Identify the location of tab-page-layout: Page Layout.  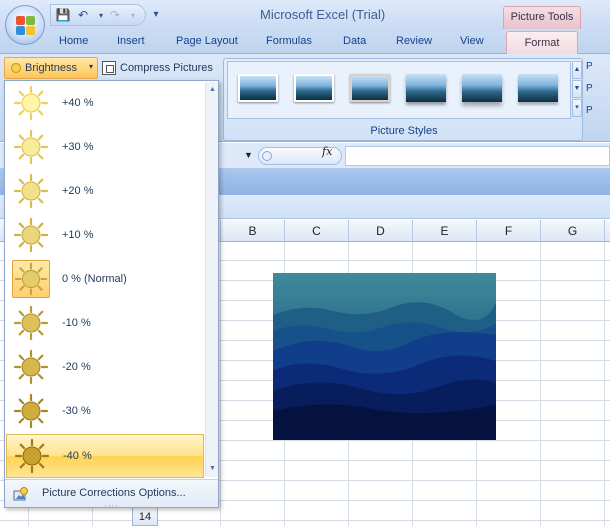
(207, 41).